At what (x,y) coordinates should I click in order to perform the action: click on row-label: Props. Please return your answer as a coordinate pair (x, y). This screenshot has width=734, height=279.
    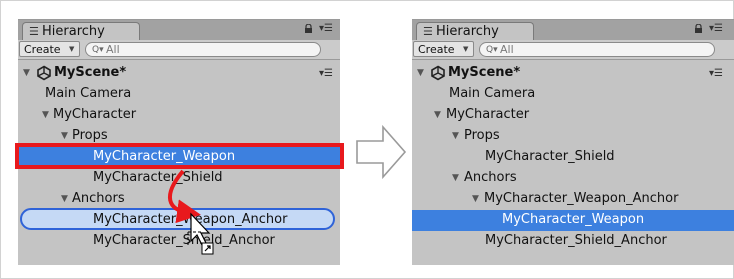
    Looking at the image, I should click on (482, 135).